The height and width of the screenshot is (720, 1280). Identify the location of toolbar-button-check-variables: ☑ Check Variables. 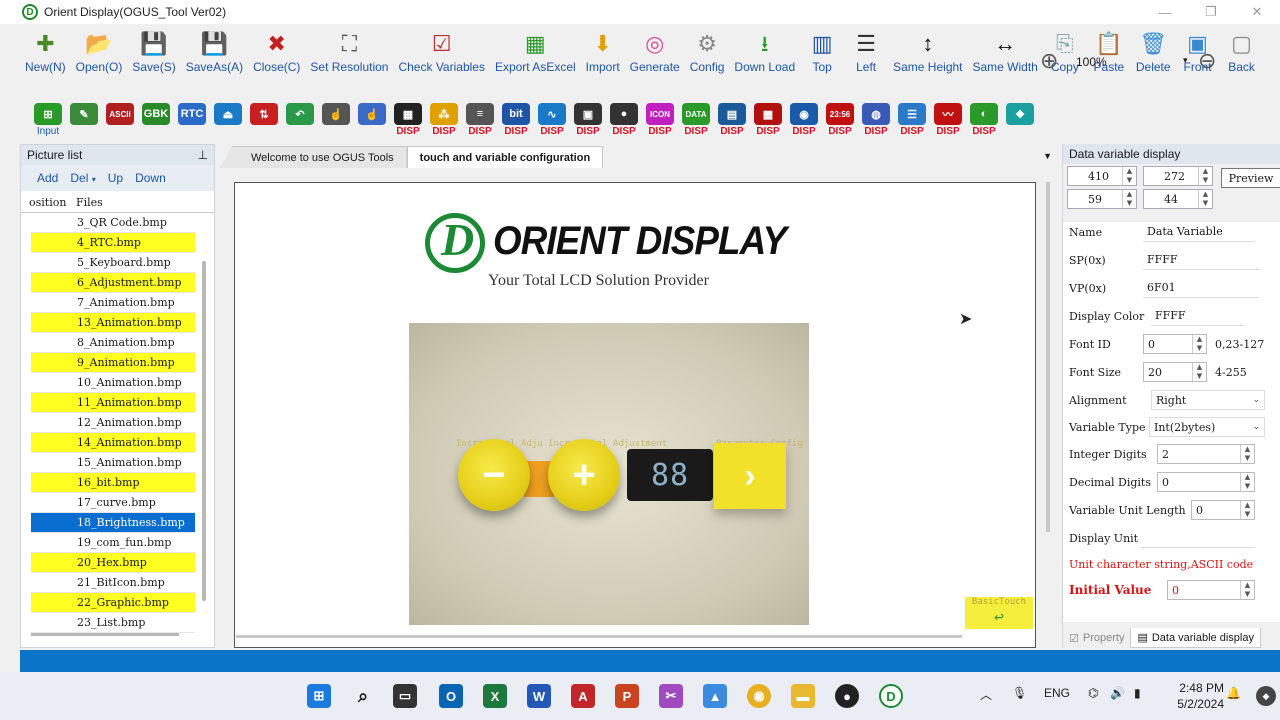
(441, 61).